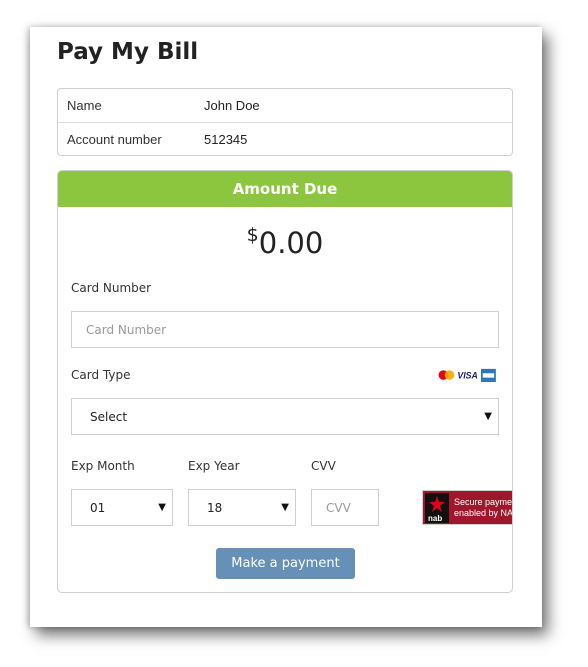 This screenshot has height=667, width=588. I want to click on nab-logo-text: nab, so click(435, 518).